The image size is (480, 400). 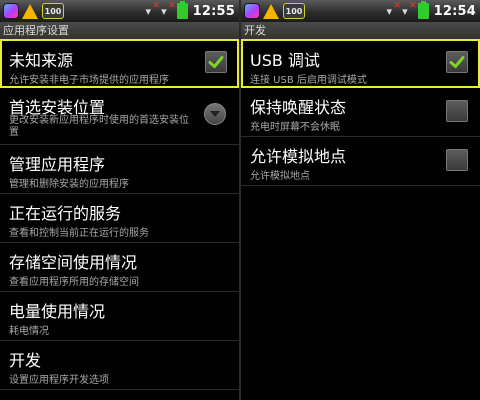 I want to click on setting-title: 正在运行的服务, so click(x=65, y=213).